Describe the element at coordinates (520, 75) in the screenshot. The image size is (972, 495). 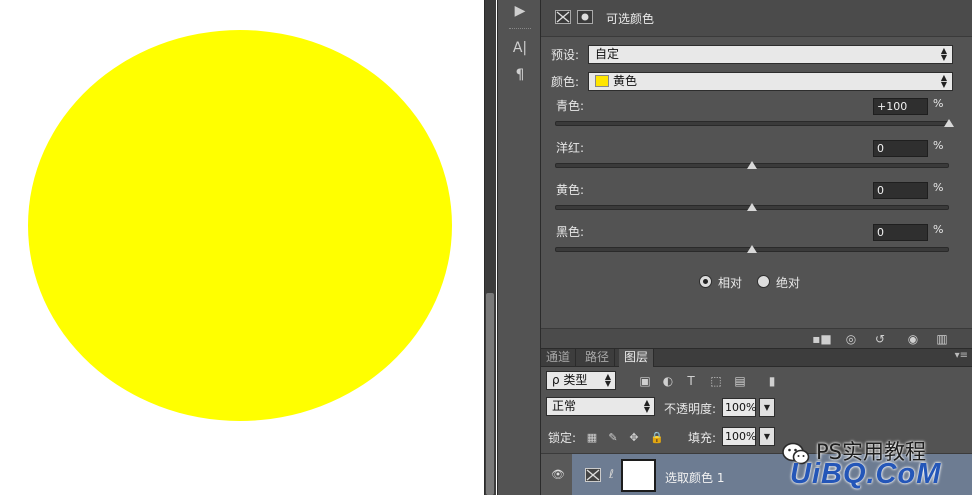
I see `paragraph-icon: ¶` at that location.